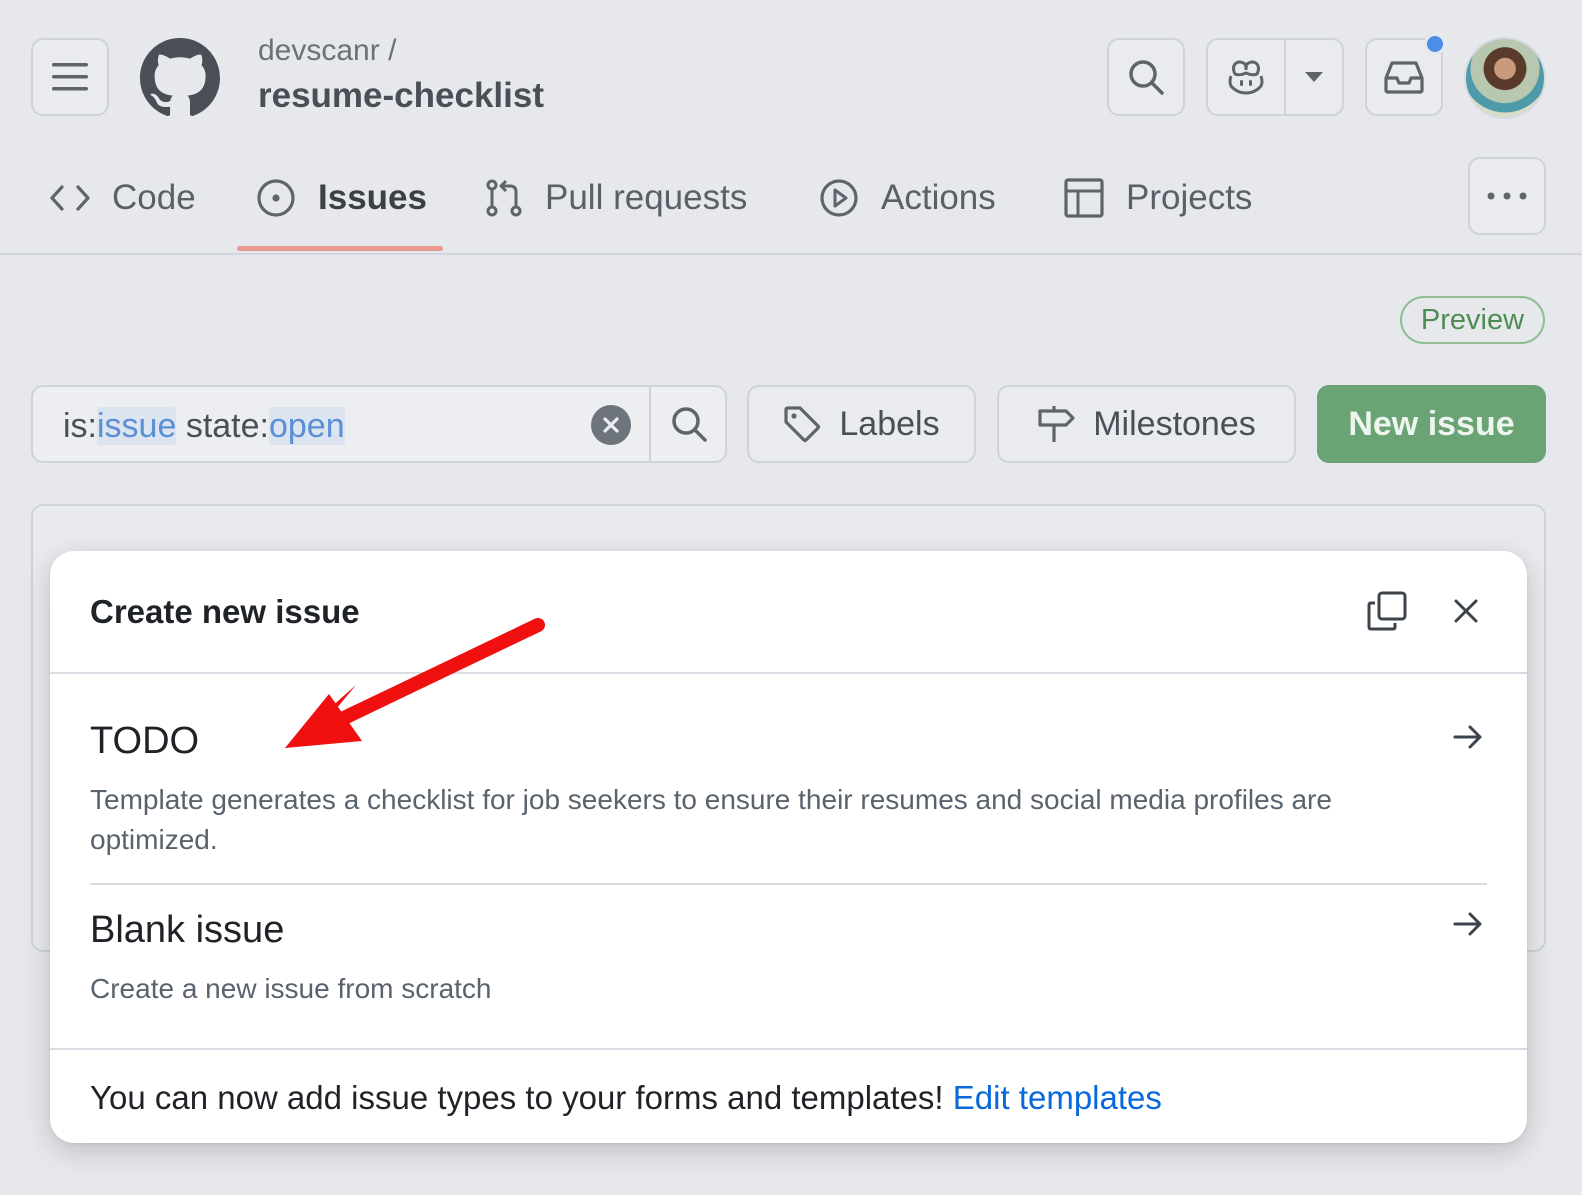 This screenshot has width=1582, height=1195. I want to click on copilot-button-group, so click(1275, 77).